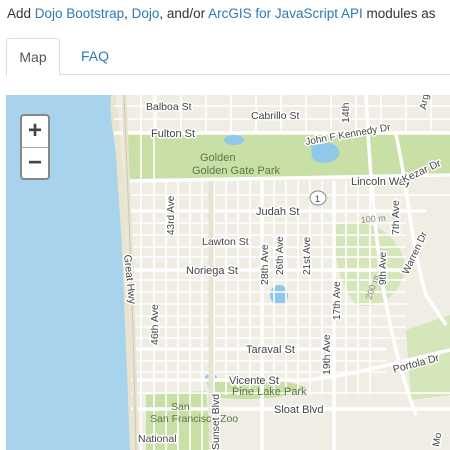 This screenshot has width=450, height=450. I want to click on zoom-in-button: +, so click(35, 132).